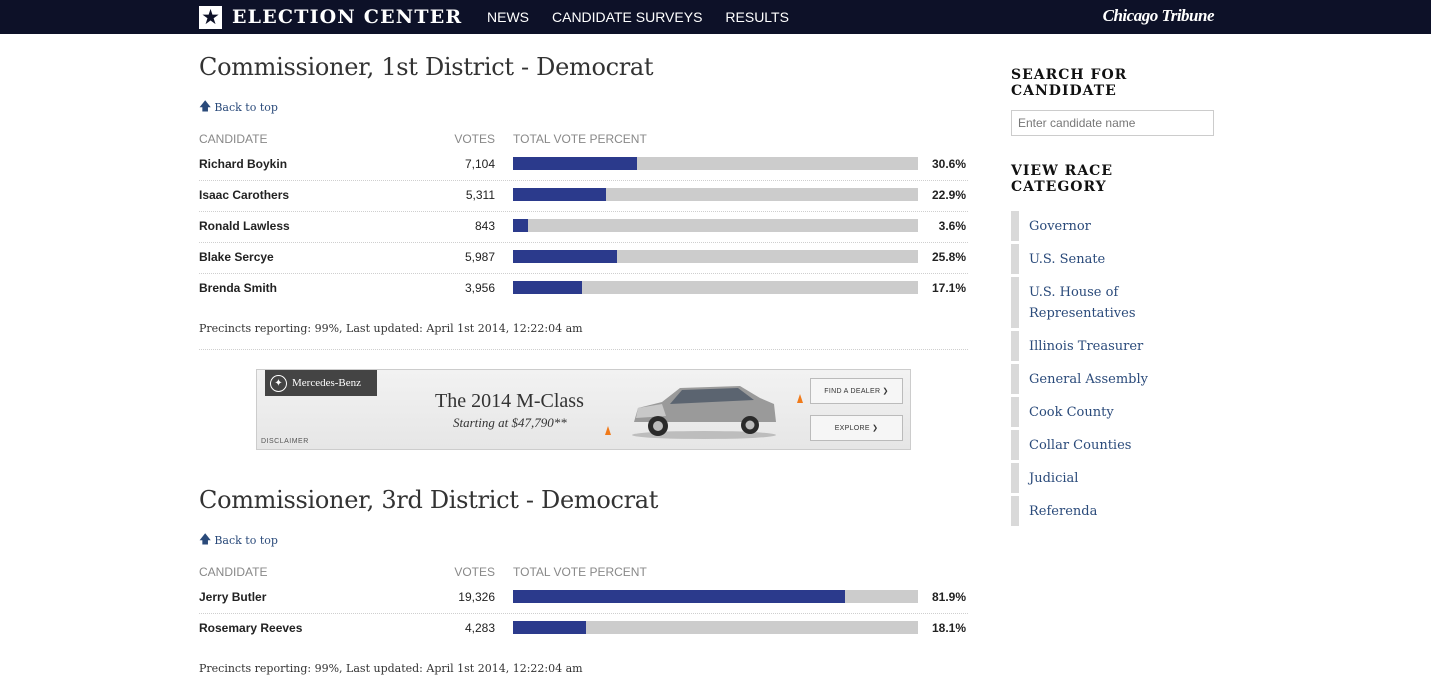 Image resolution: width=1431 pixels, height=684 pixels. I want to click on category-link: Referenda, so click(1112, 511).